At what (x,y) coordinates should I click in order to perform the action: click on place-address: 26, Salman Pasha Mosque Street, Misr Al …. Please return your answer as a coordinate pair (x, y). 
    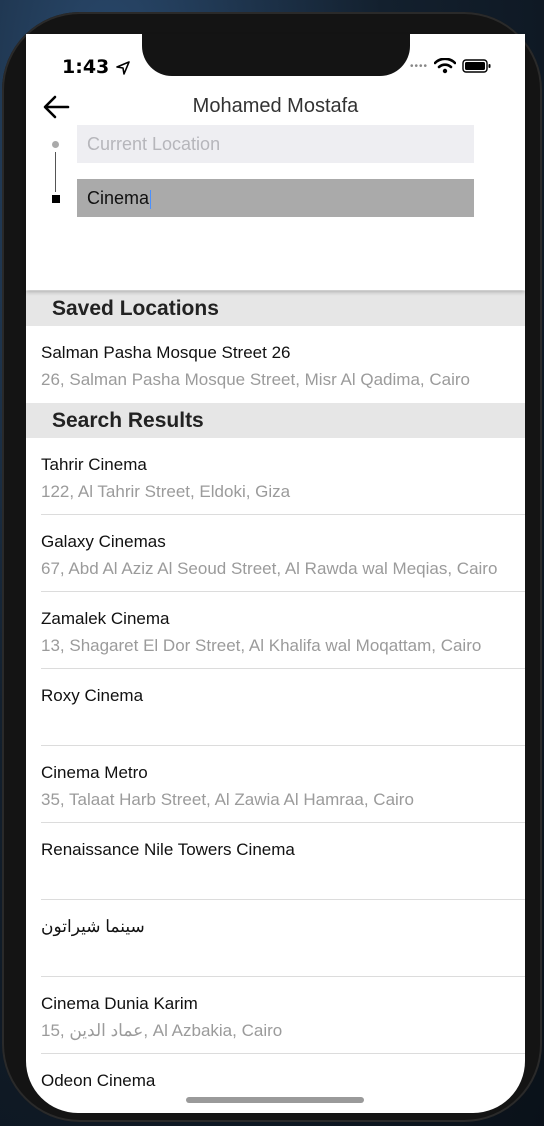
    Looking at the image, I should click on (255, 379).